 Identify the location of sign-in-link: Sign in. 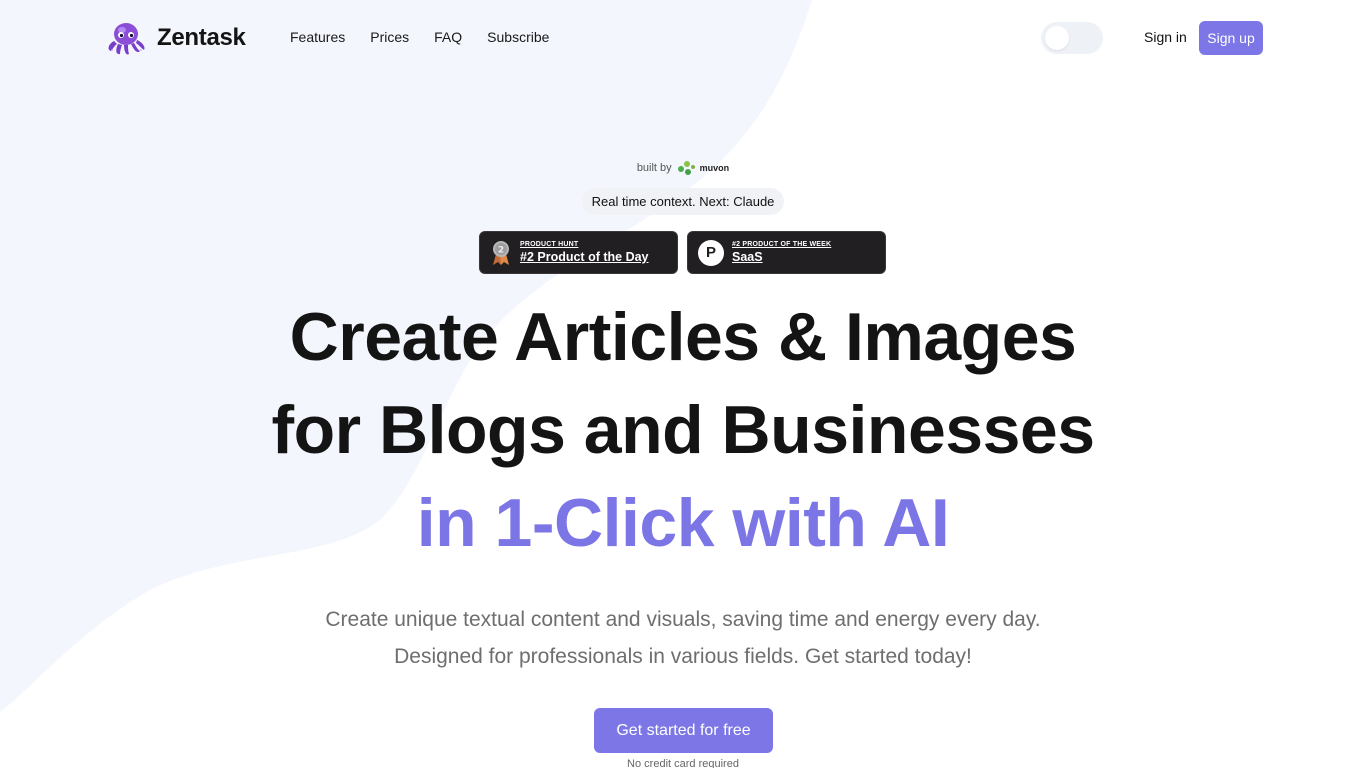
(1165, 37).